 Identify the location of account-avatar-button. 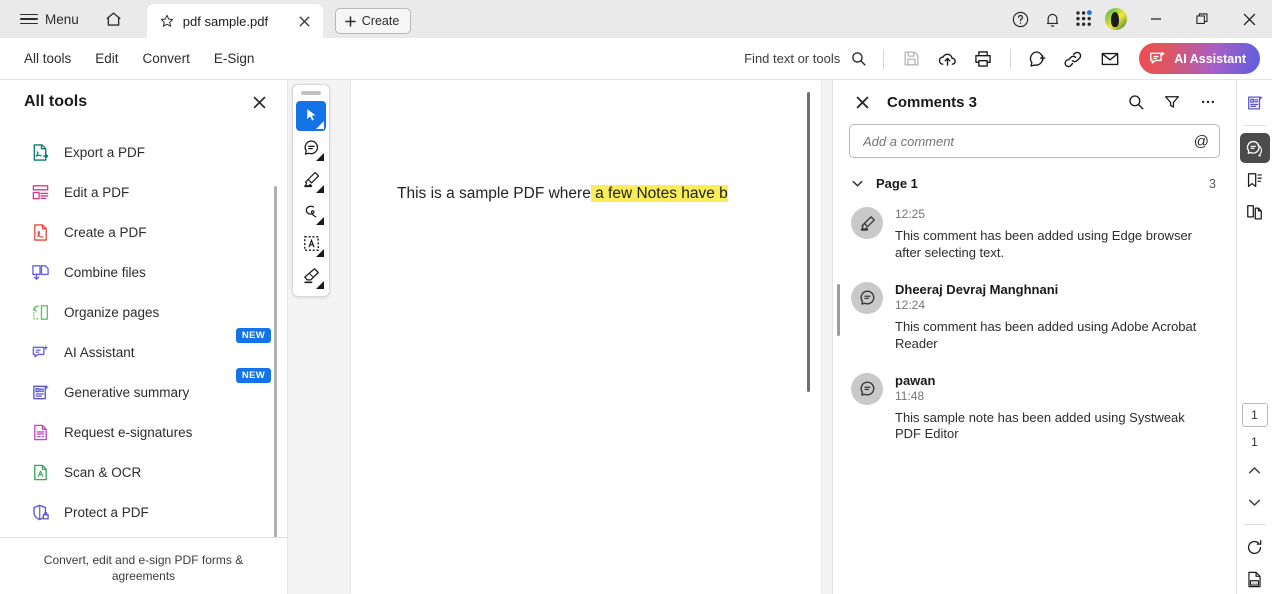
(1116, 19).